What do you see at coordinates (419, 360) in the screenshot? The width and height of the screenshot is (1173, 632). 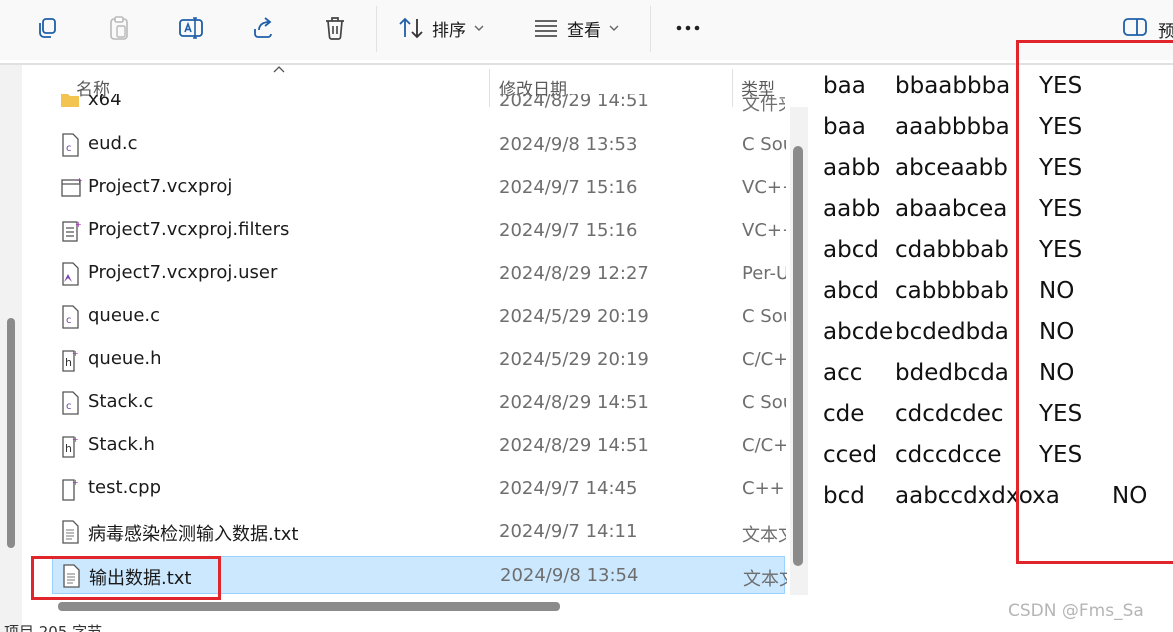 I see `file-row: h + queue.h 2024/5/29 20:19 C/C+` at bounding box center [419, 360].